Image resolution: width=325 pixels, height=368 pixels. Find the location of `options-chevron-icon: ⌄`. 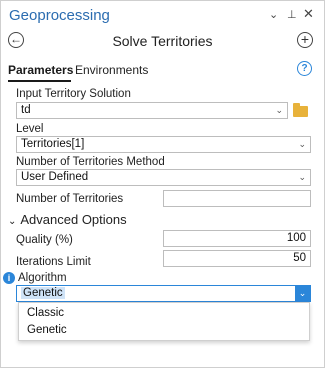

options-chevron-icon: ⌄ is located at coordinates (273, 14).